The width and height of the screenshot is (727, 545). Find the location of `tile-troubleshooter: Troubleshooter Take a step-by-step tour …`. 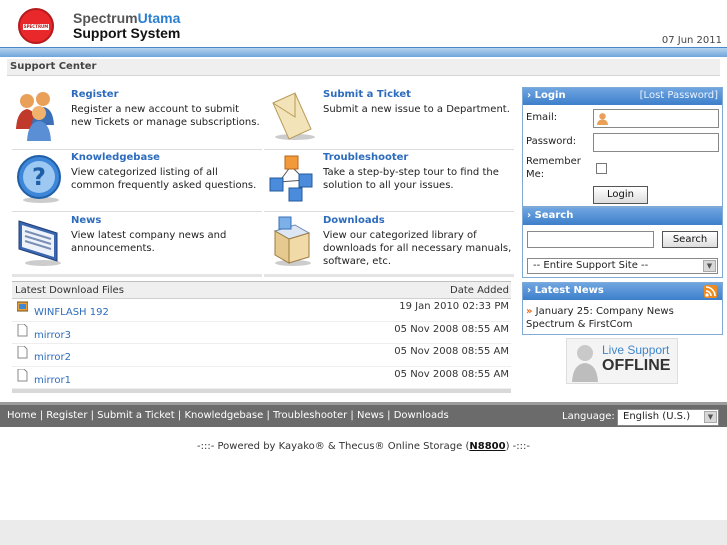

tile-troubleshooter: Troubleshooter Take a step-by-step tour … is located at coordinates (389, 178).